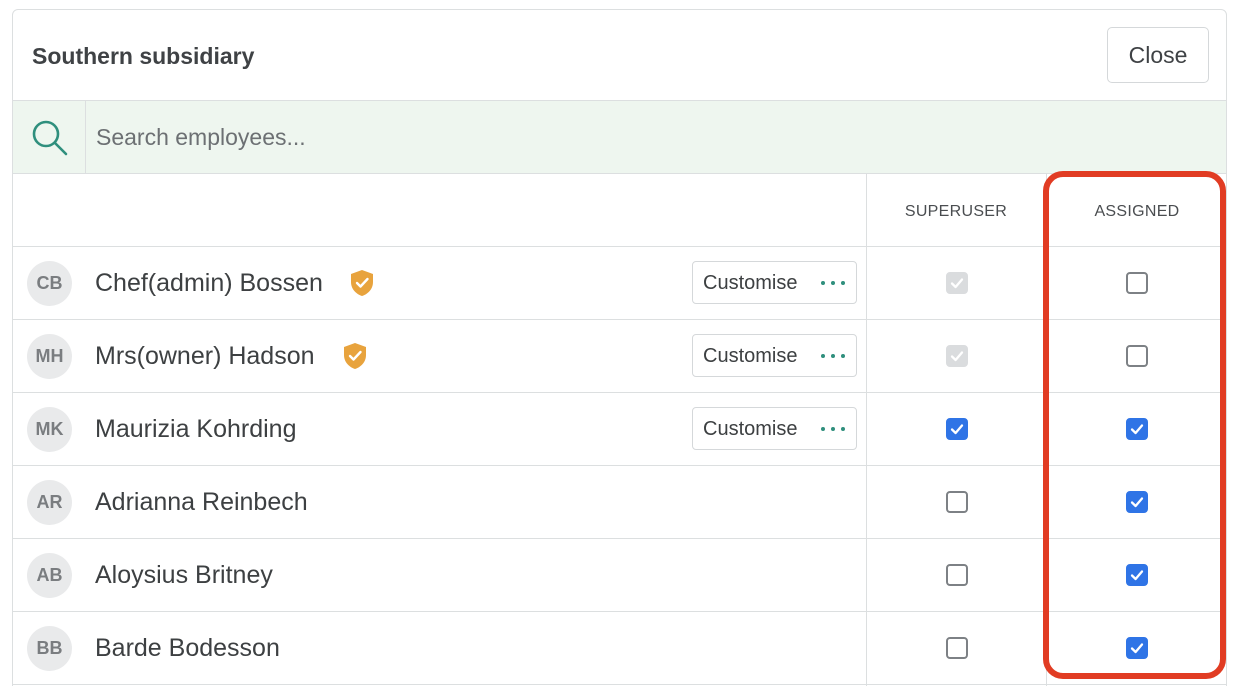 The image size is (1242, 686). I want to click on employee-name: Chef(admin) Bossen, so click(209, 283).